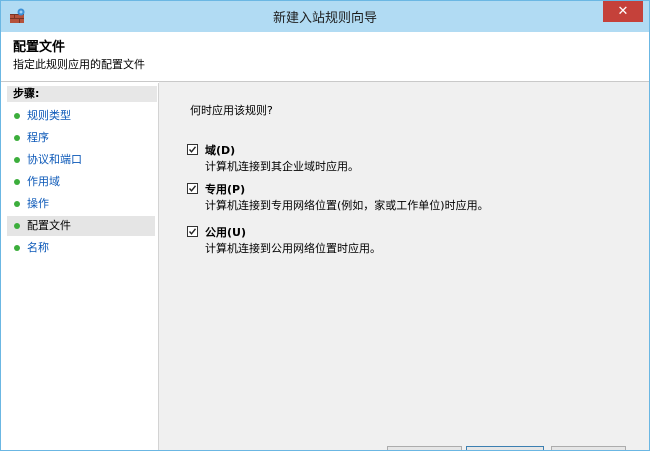 The width and height of the screenshot is (650, 451). I want to click on public-description: 计算机连接到公用网络位置时应用。, so click(293, 248).